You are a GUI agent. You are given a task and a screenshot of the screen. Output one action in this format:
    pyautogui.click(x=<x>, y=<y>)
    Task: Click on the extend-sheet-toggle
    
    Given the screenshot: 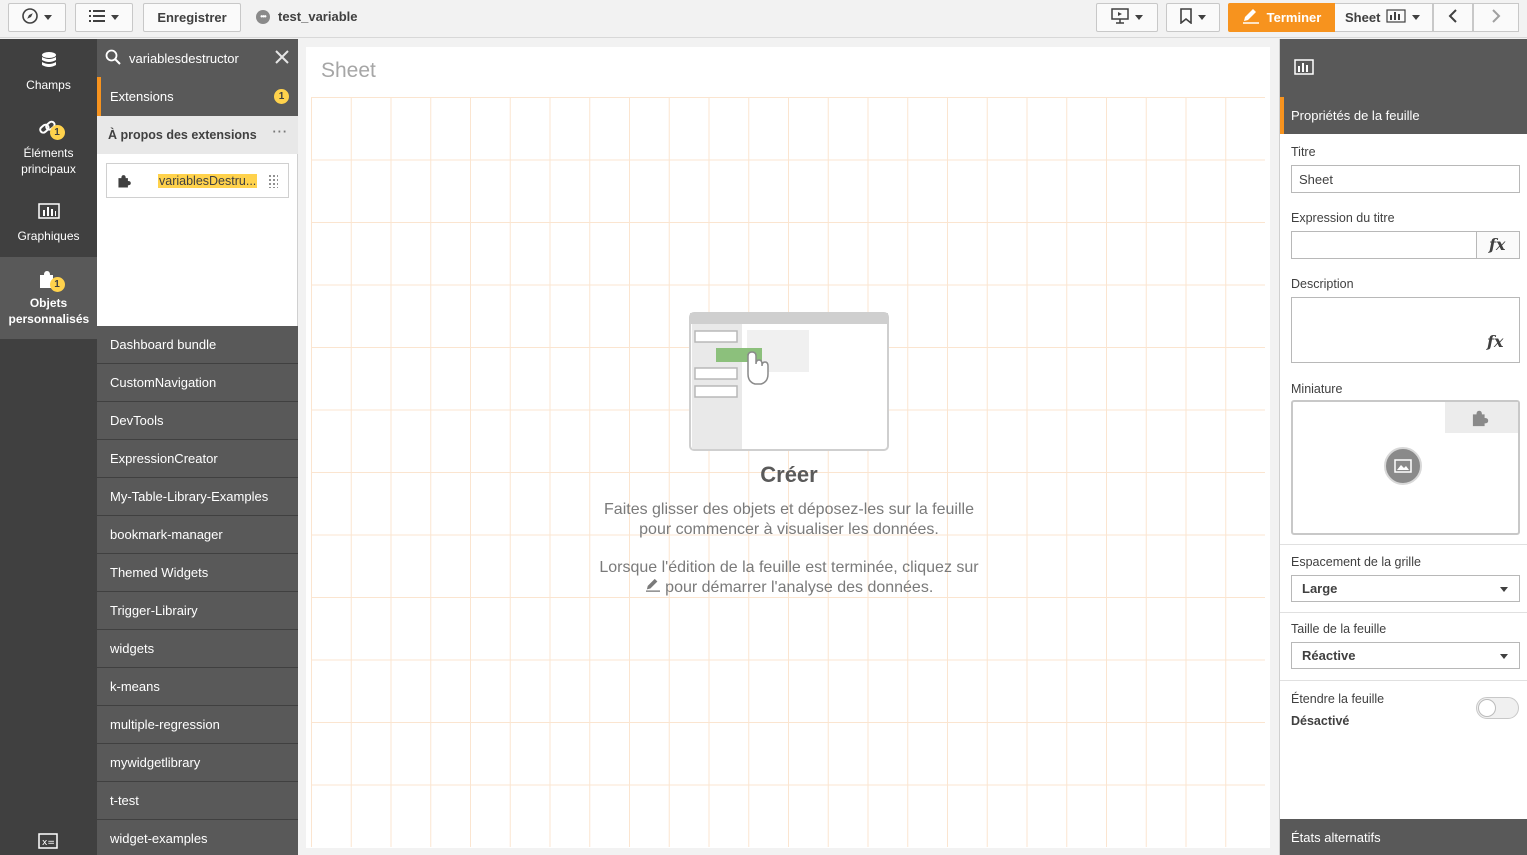 What is the action you would take?
    pyautogui.click(x=1497, y=708)
    